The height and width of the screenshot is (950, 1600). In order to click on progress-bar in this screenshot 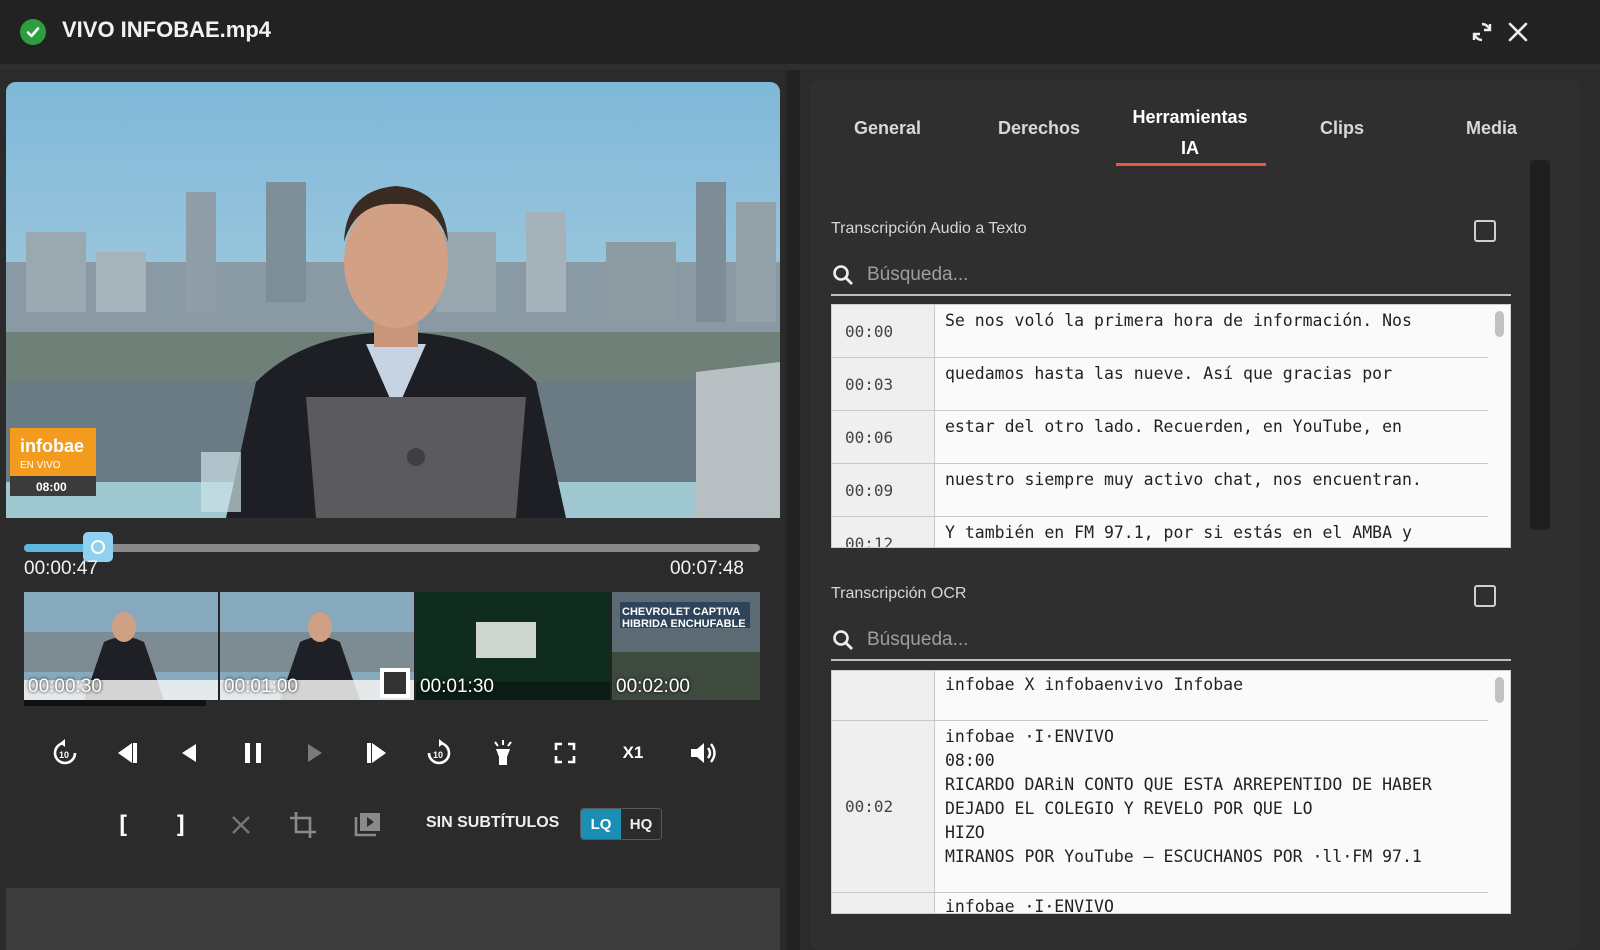, I will do `click(392, 547)`.